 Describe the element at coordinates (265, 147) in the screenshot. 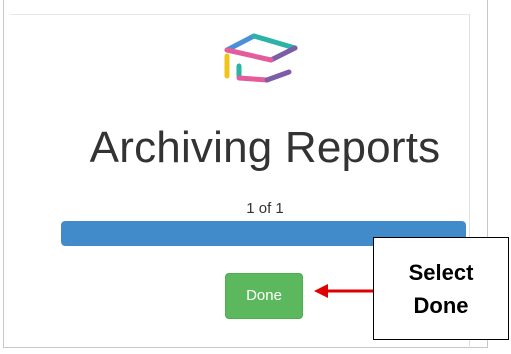

I see `page-title: Archiving Reports` at that location.